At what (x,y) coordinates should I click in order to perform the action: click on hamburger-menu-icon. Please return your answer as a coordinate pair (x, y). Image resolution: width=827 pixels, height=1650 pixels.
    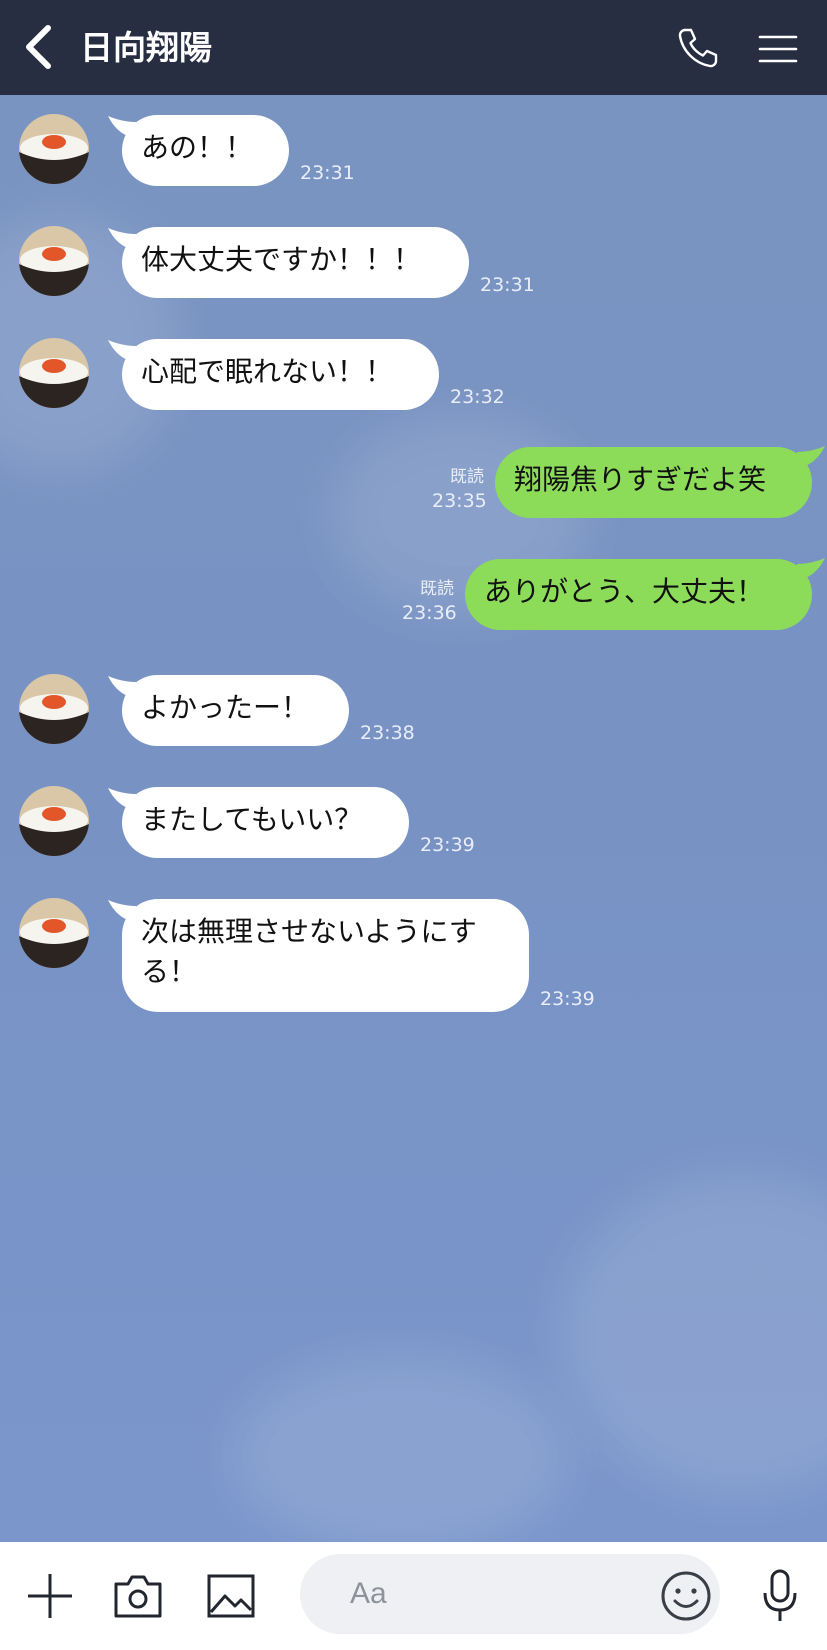
    Looking at the image, I should click on (778, 49).